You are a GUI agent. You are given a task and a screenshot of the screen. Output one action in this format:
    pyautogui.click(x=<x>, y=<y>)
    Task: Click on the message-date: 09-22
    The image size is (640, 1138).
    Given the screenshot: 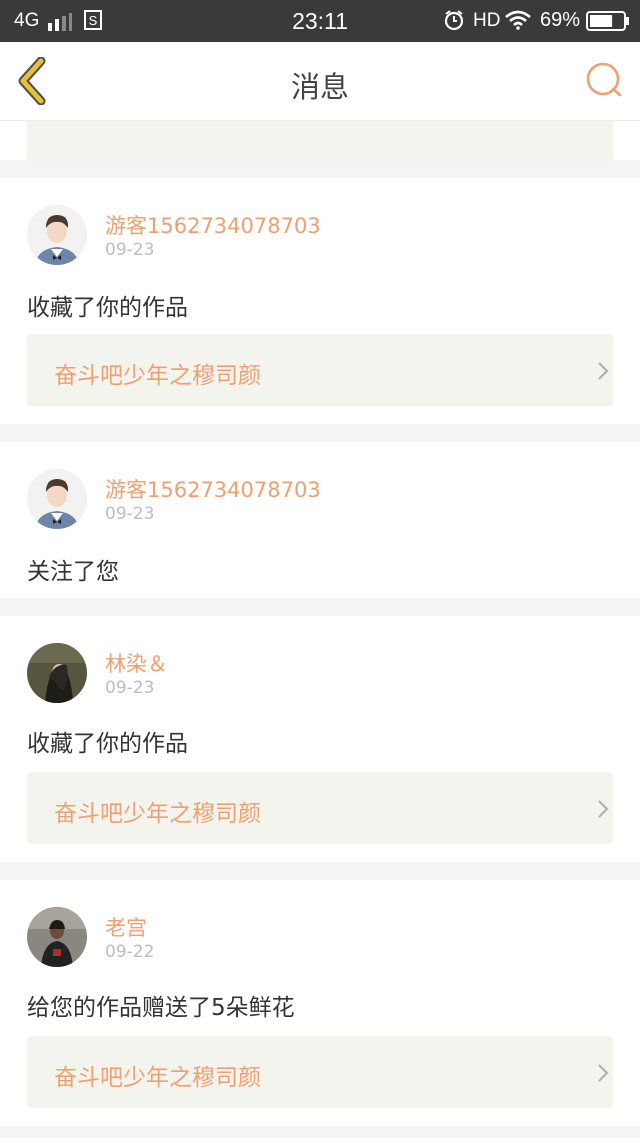 What is the action you would take?
    pyautogui.click(x=130, y=952)
    